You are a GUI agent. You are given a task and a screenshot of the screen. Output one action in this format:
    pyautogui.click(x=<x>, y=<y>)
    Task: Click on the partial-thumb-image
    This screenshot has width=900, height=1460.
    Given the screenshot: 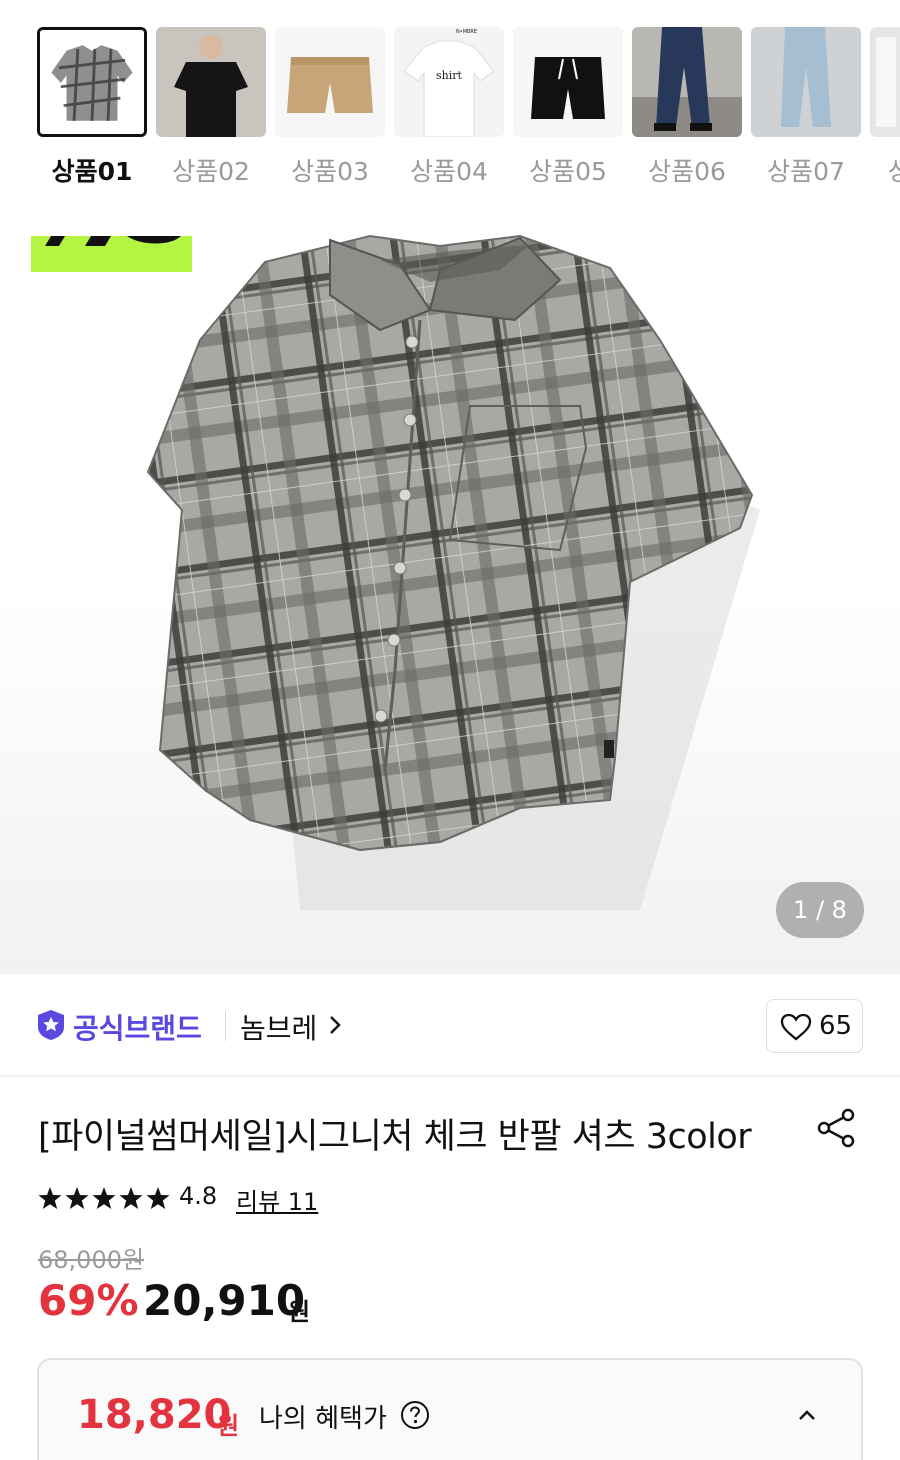 What is the action you would take?
    pyautogui.click(x=885, y=82)
    